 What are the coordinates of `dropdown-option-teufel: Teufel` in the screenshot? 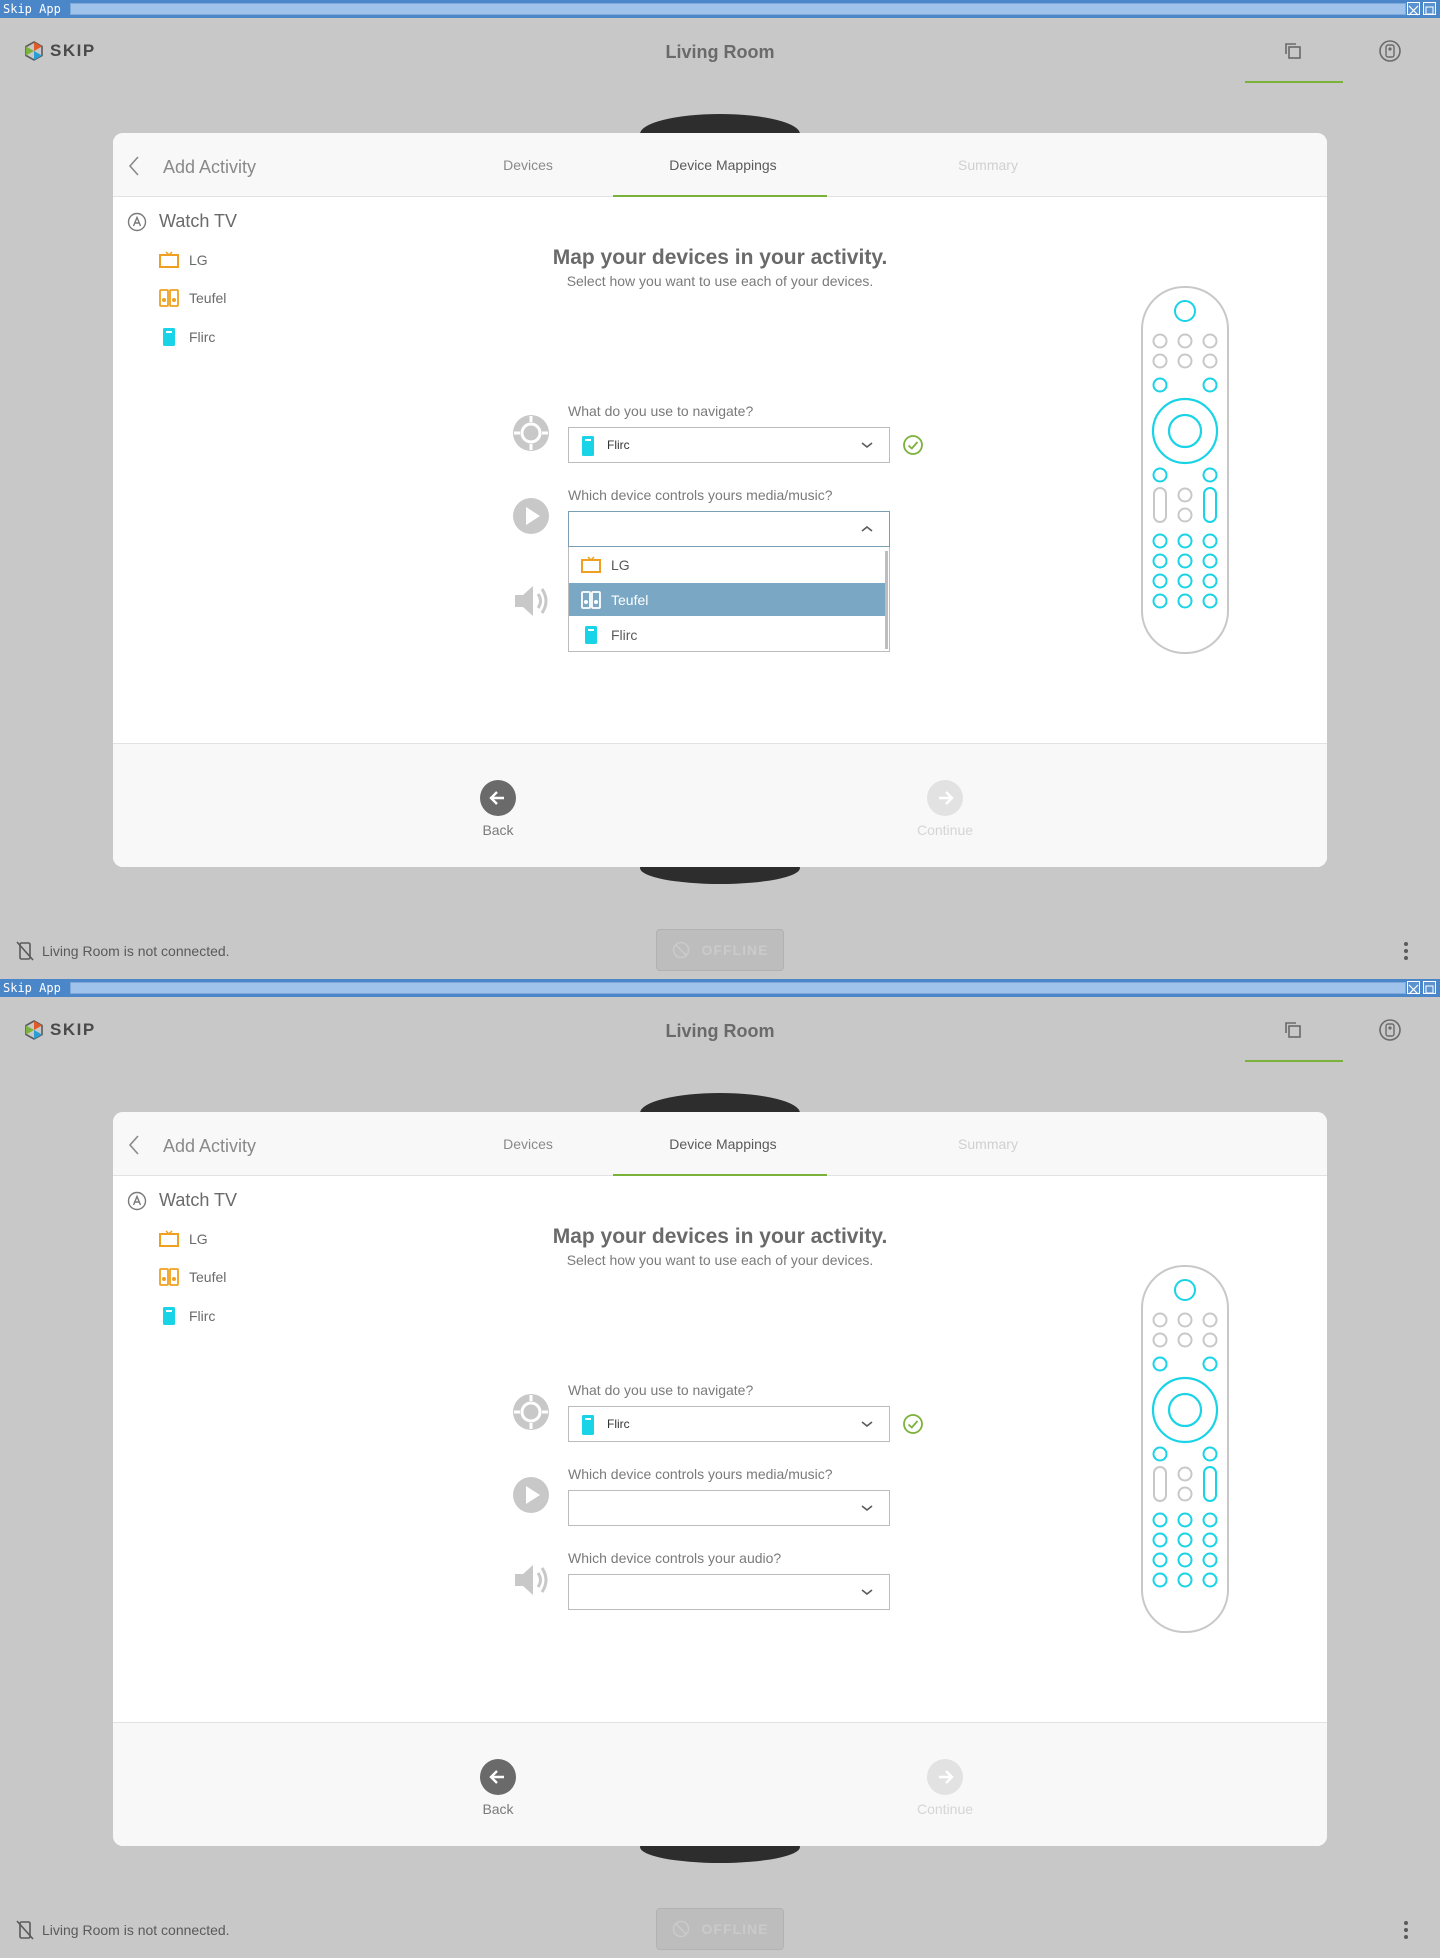 It's located at (728, 599).